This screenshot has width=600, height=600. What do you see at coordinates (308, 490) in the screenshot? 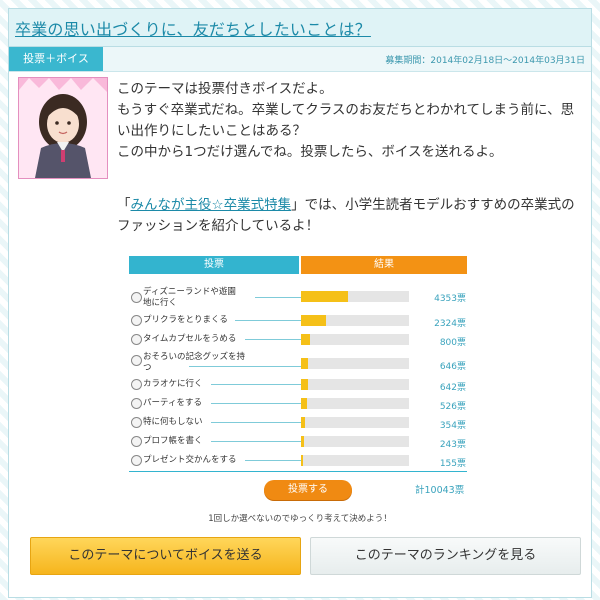
I see `vote-button: 投票する` at bounding box center [308, 490].